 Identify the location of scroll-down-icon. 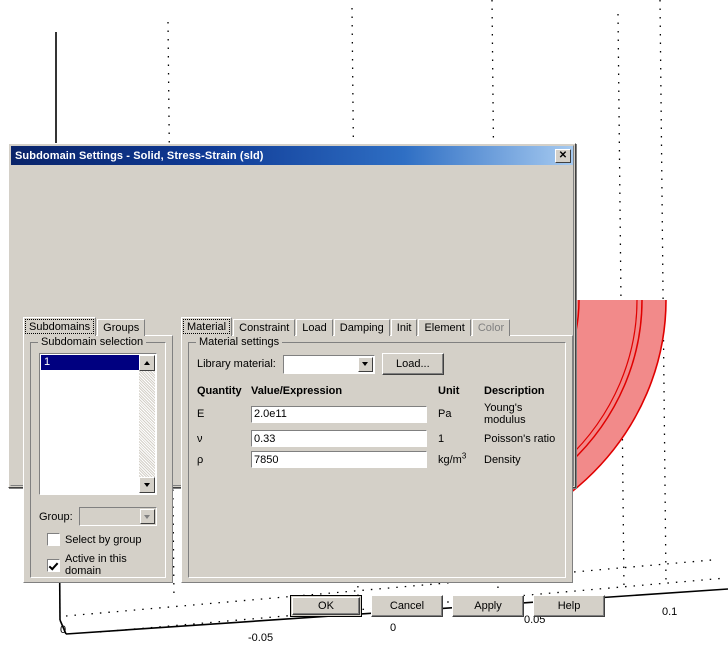
(147, 485).